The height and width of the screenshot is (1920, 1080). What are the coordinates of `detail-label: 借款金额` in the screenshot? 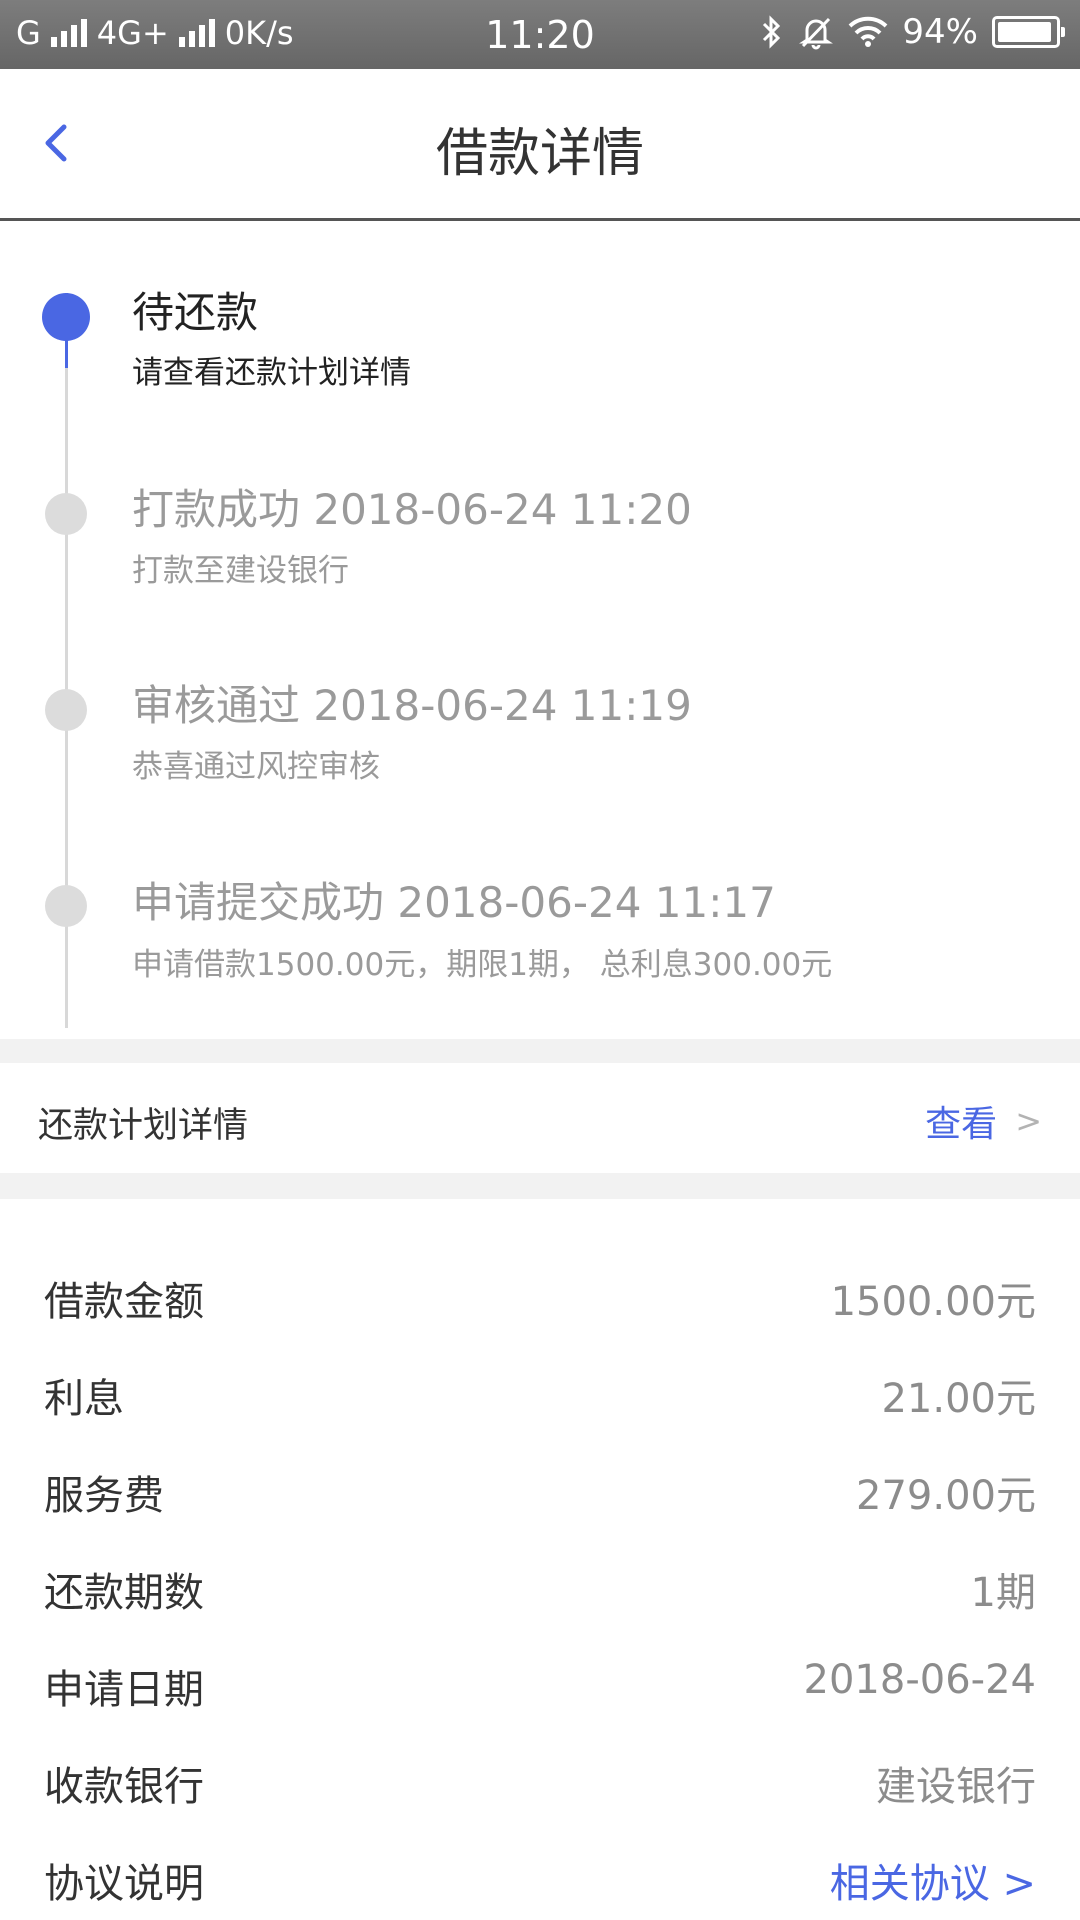 It's located at (124, 1302).